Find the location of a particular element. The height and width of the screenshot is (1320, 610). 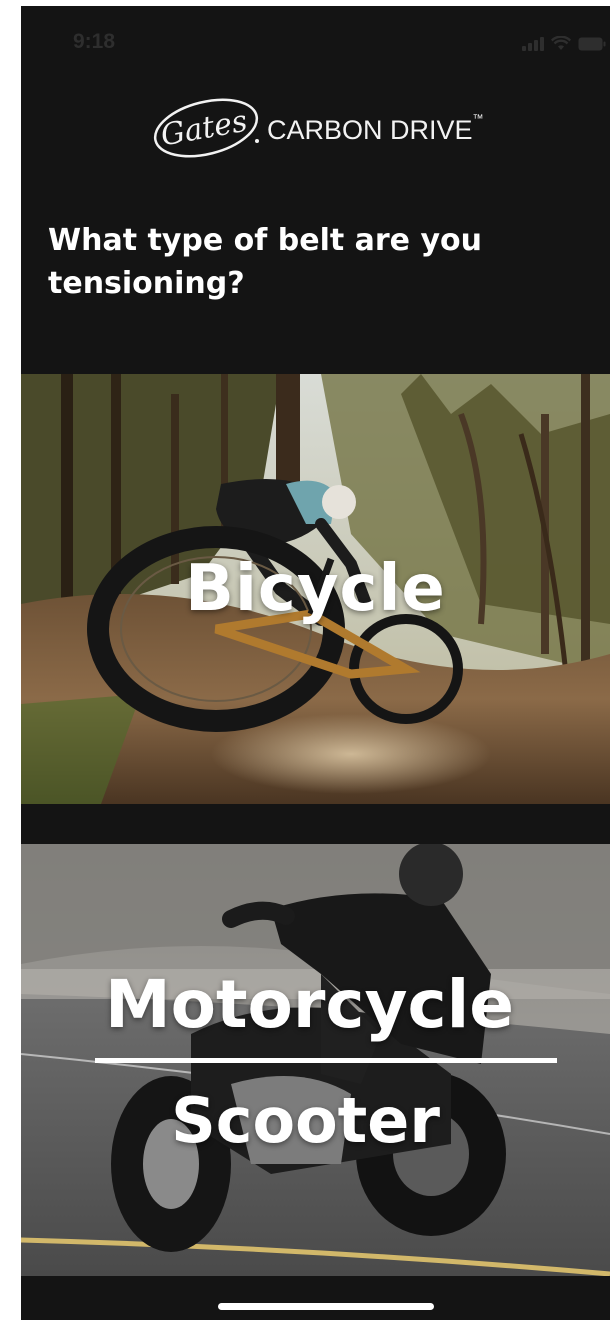

gates-logo-script: Gates is located at coordinates (204, 129).